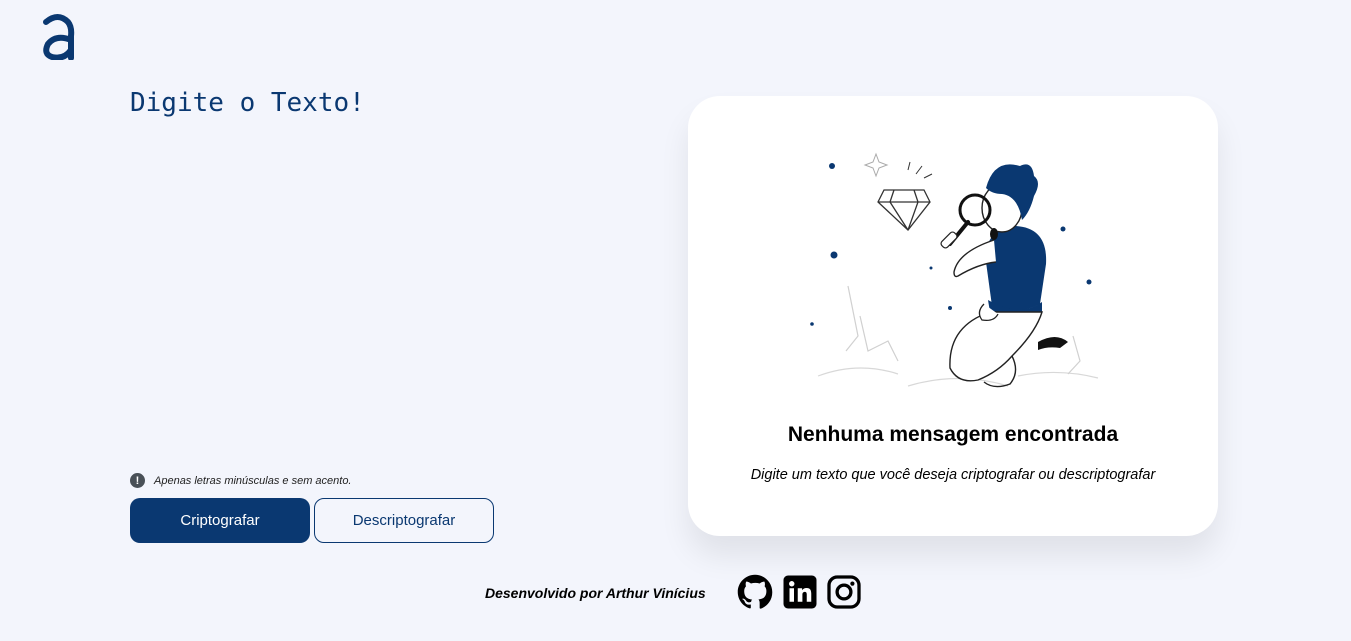 The image size is (1351, 641). I want to click on encrypt-button: Criptografar, so click(220, 520).